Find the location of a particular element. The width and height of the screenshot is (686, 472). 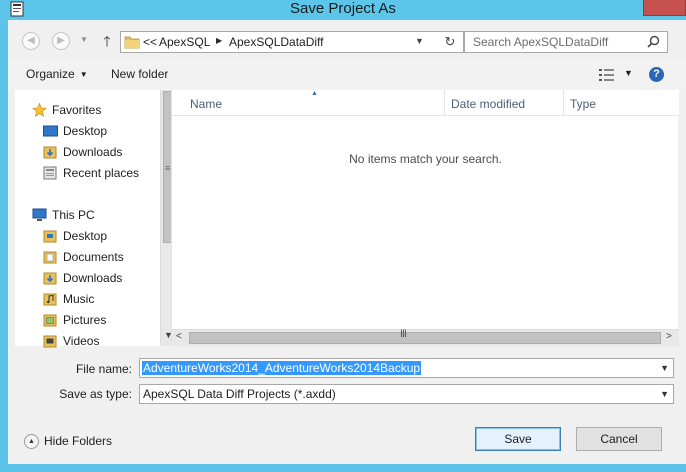

nav-favorites-label: Favorites is located at coordinates (77, 110).